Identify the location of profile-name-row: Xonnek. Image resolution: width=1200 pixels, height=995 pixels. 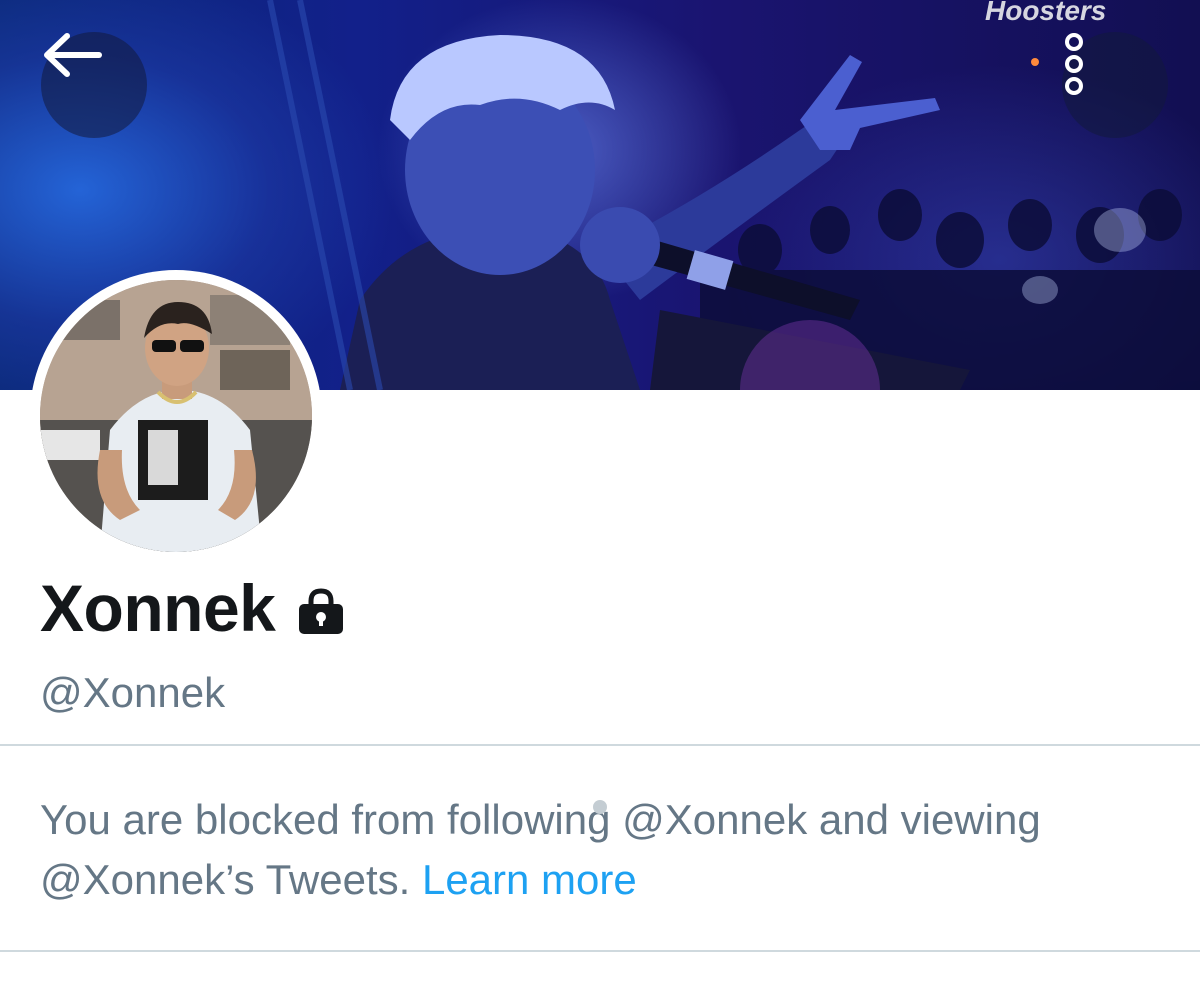
(193, 608).